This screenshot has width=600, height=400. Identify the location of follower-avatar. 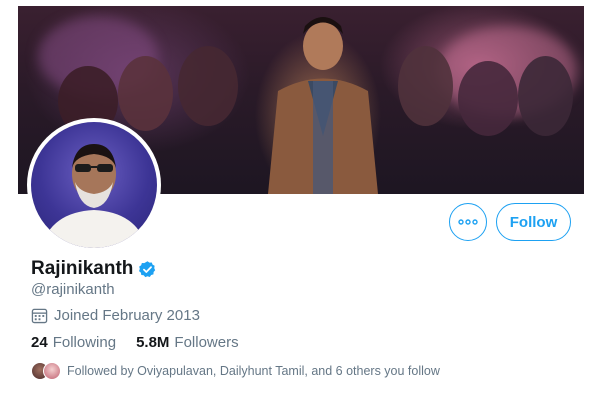
(52, 371).